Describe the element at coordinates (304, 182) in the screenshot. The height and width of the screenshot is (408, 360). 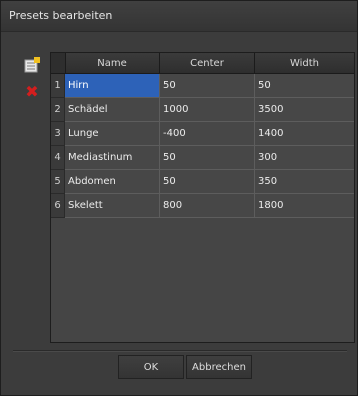
I see `cell-width: 350` at that location.